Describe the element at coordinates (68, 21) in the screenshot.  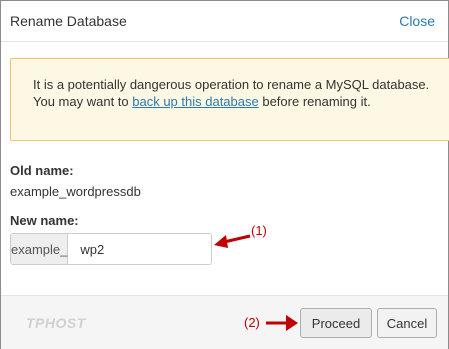
I see `dialog-title: Rename Database` at that location.